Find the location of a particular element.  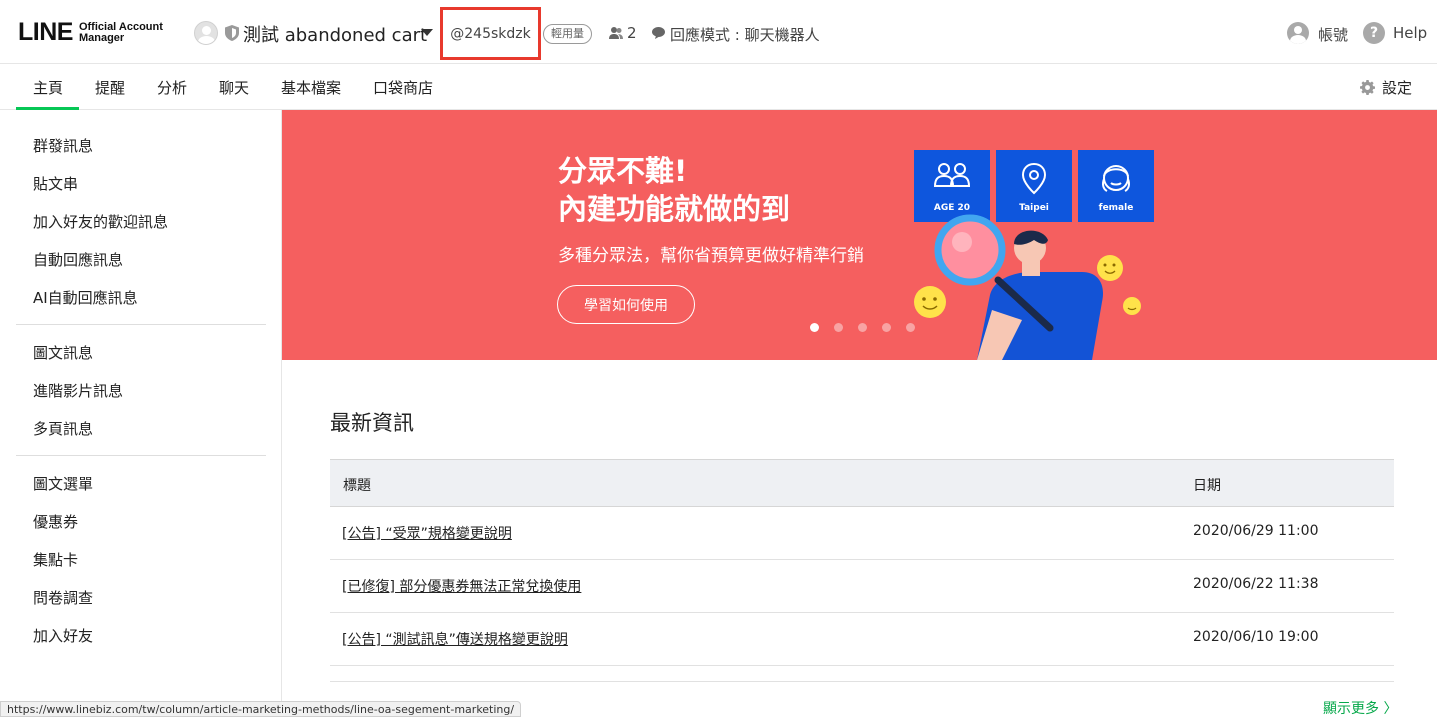

account-name: 測試 abandoned cart is located at coordinates (335, 34).